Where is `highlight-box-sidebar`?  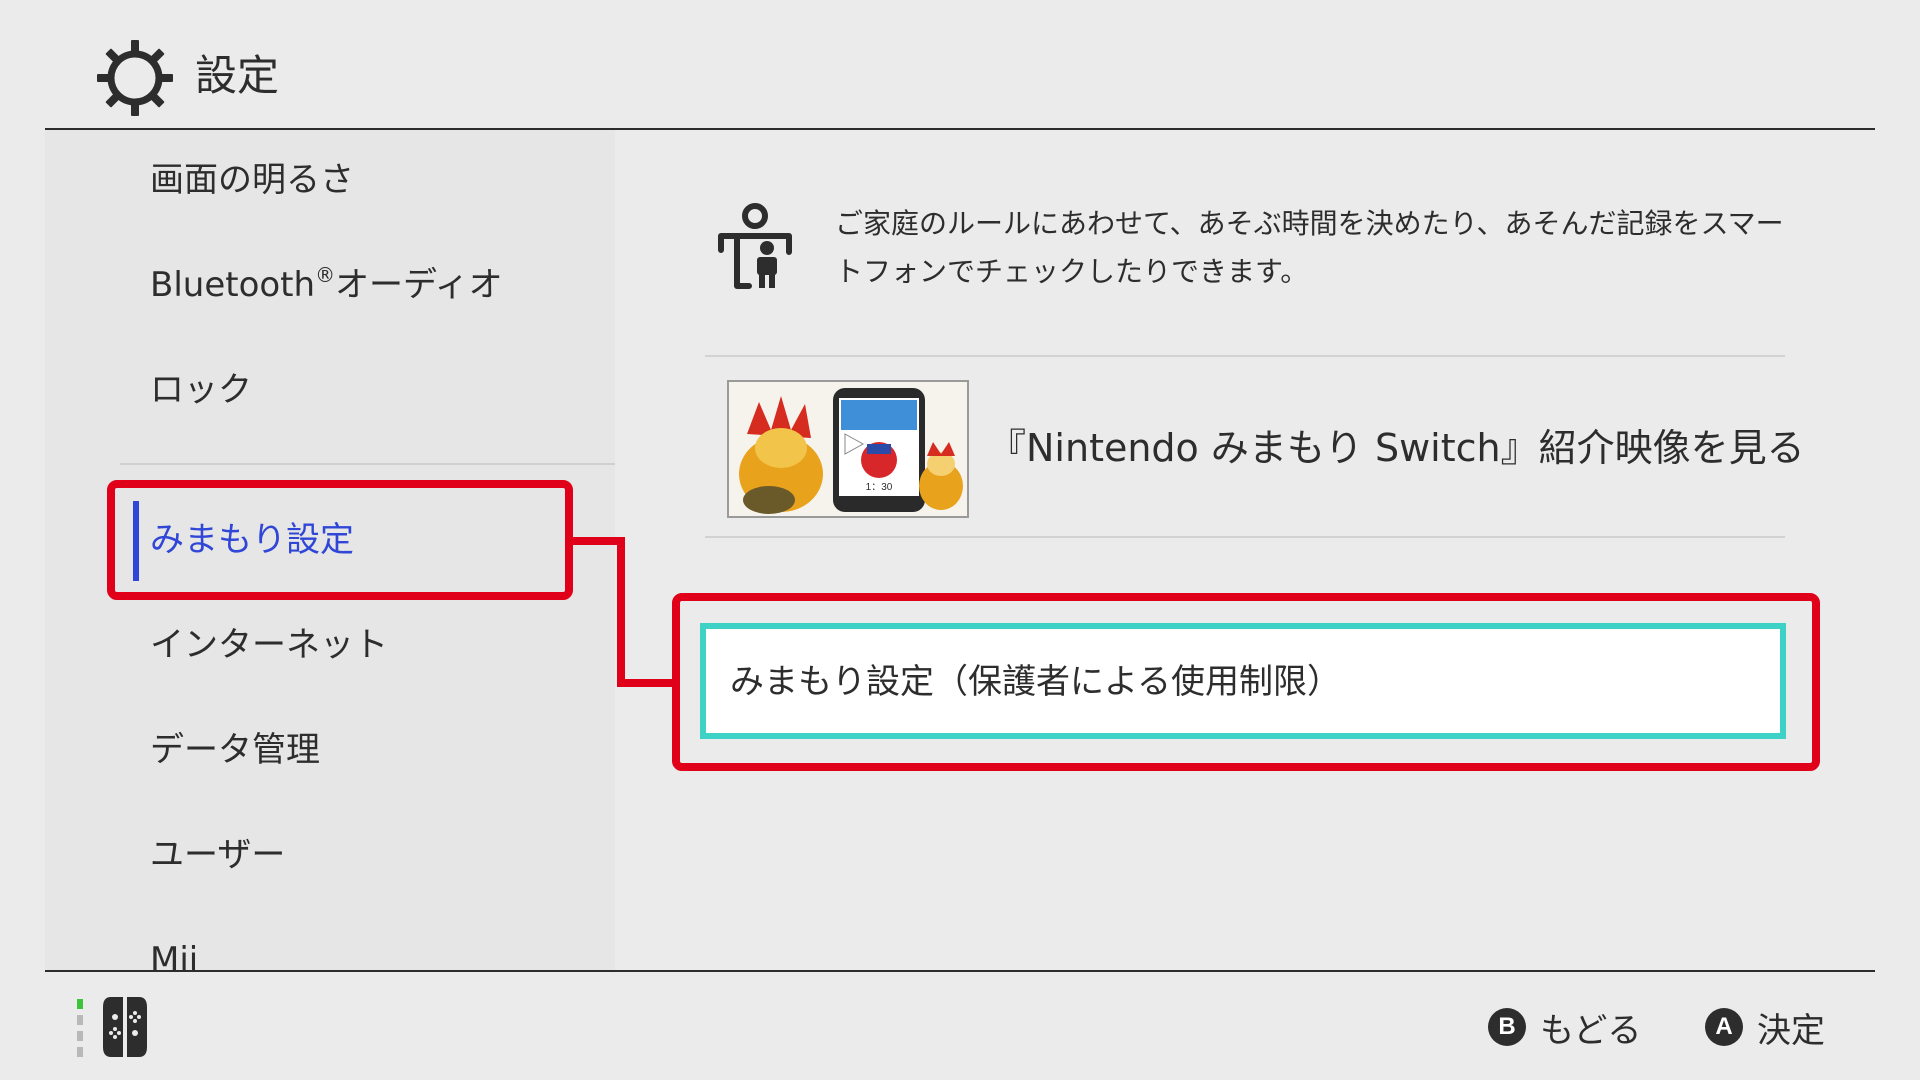
highlight-box-sidebar is located at coordinates (340, 540).